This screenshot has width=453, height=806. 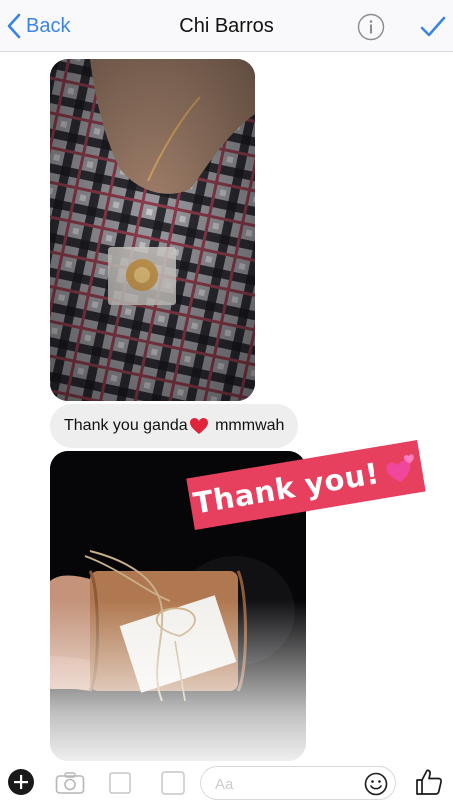 What do you see at coordinates (429, 782) in the screenshot?
I see `thumbs-up-icon` at bounding box center [429, 782].